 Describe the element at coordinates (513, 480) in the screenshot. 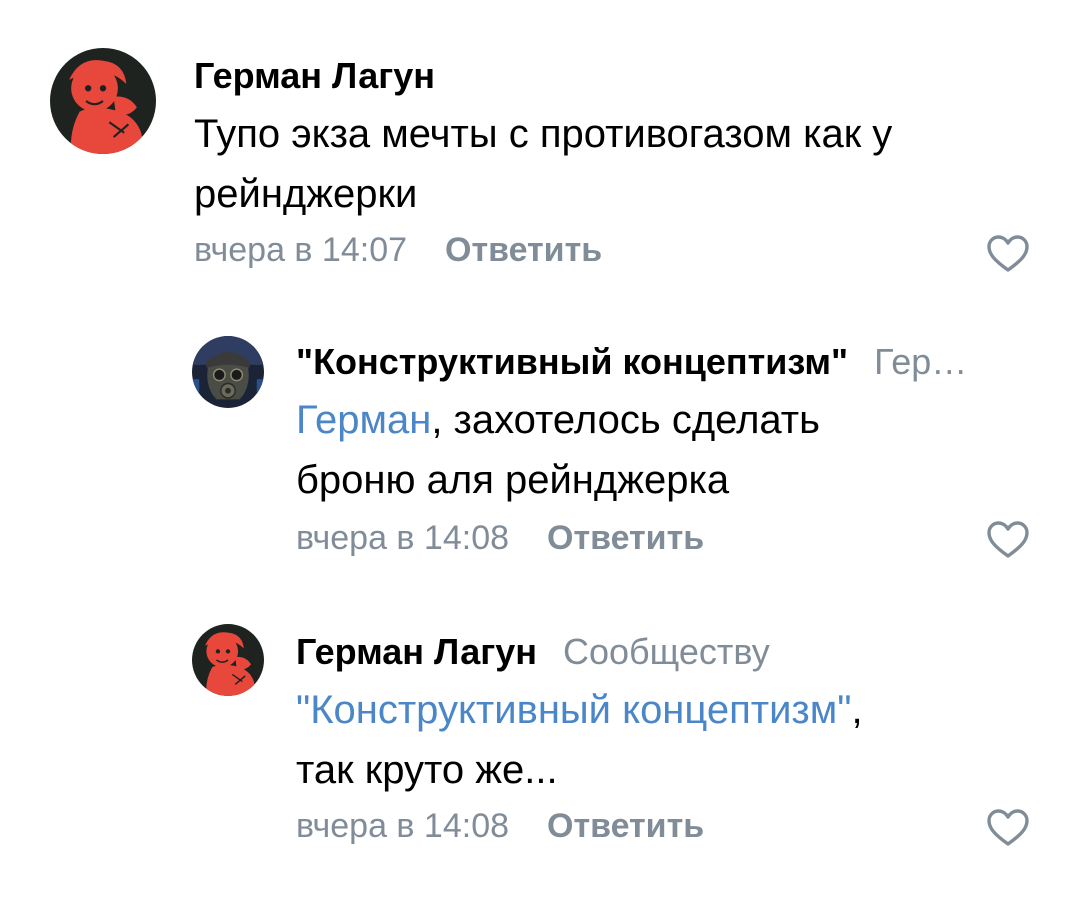

I see `comment-text-part: броню аля рейнджерка` at that location.